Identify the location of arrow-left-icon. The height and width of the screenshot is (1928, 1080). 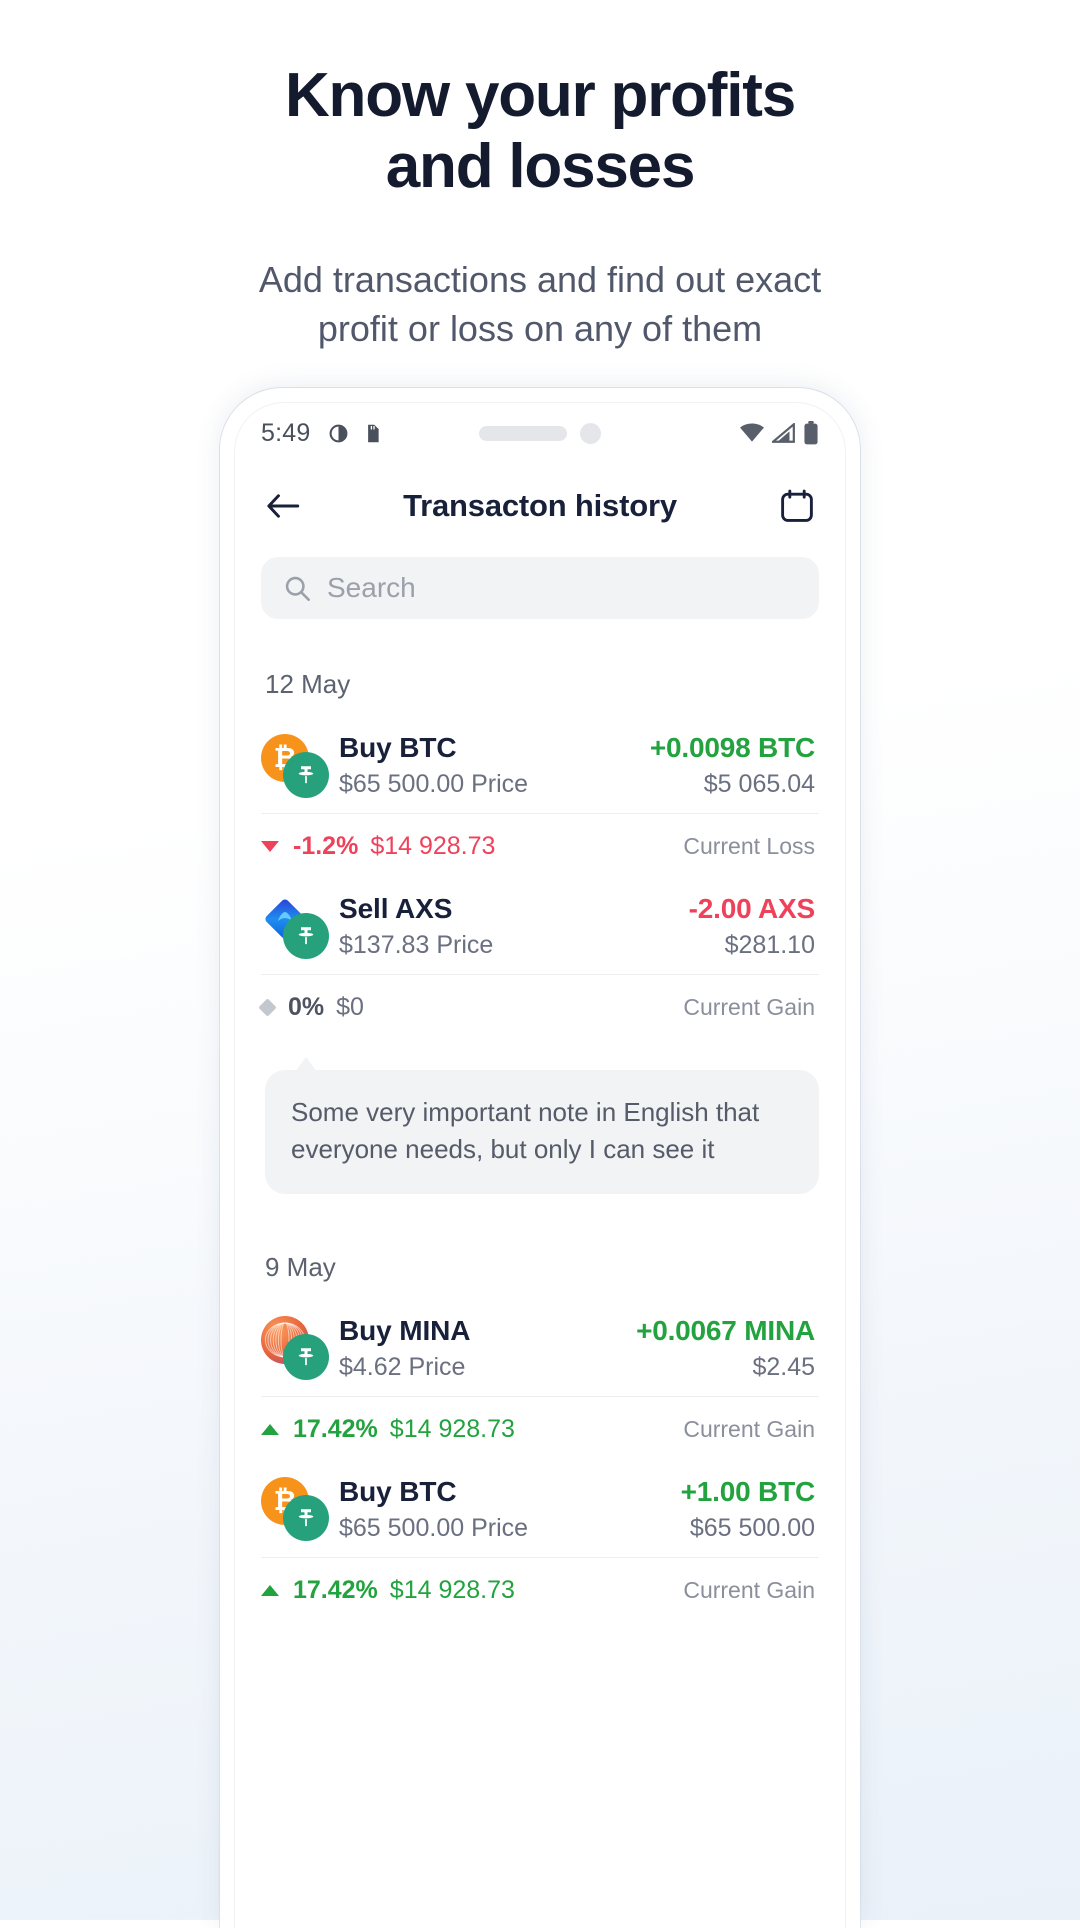
(283, 506).